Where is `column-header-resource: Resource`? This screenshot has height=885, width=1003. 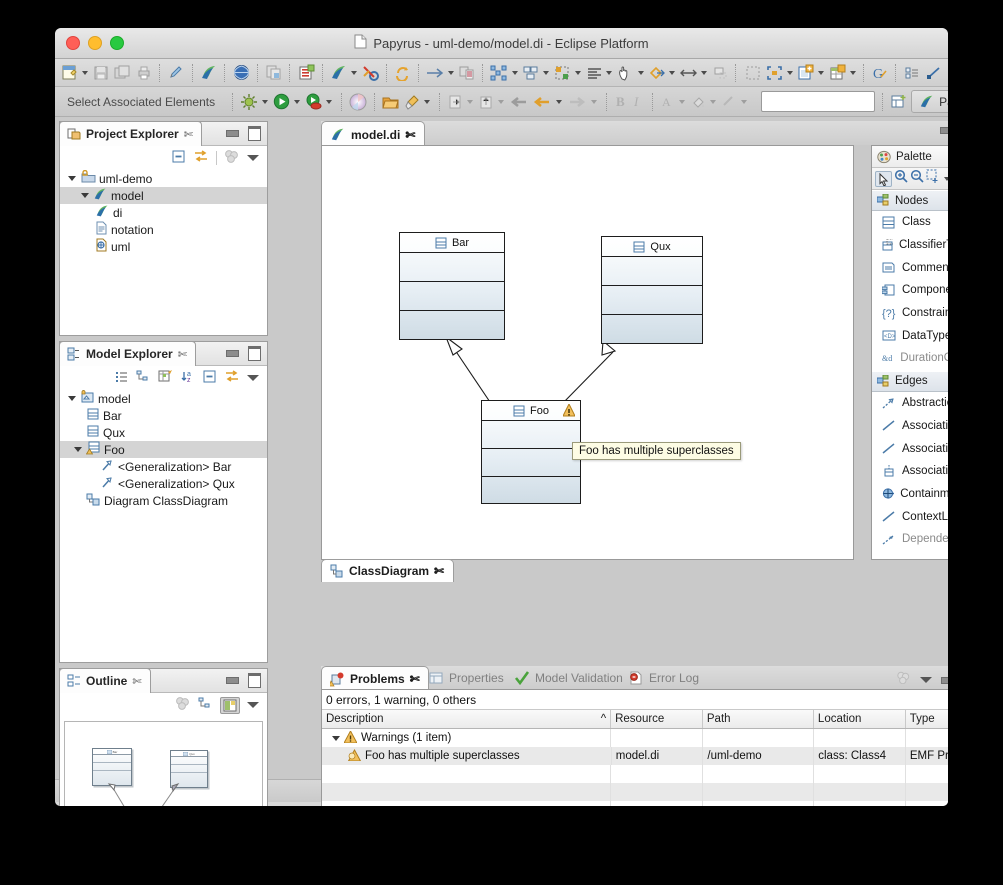
column-header-resource: Resource is located at coordinates (657, 719).